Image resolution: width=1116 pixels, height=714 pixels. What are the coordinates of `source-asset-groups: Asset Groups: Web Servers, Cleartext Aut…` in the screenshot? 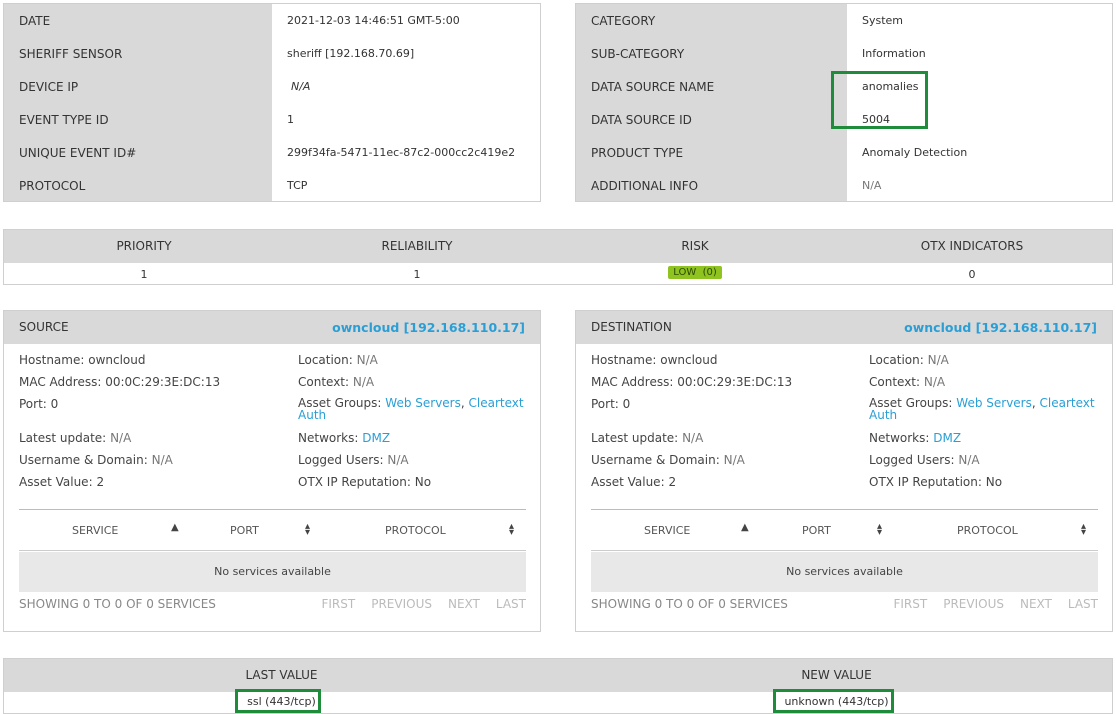 It's located at (411, 409).